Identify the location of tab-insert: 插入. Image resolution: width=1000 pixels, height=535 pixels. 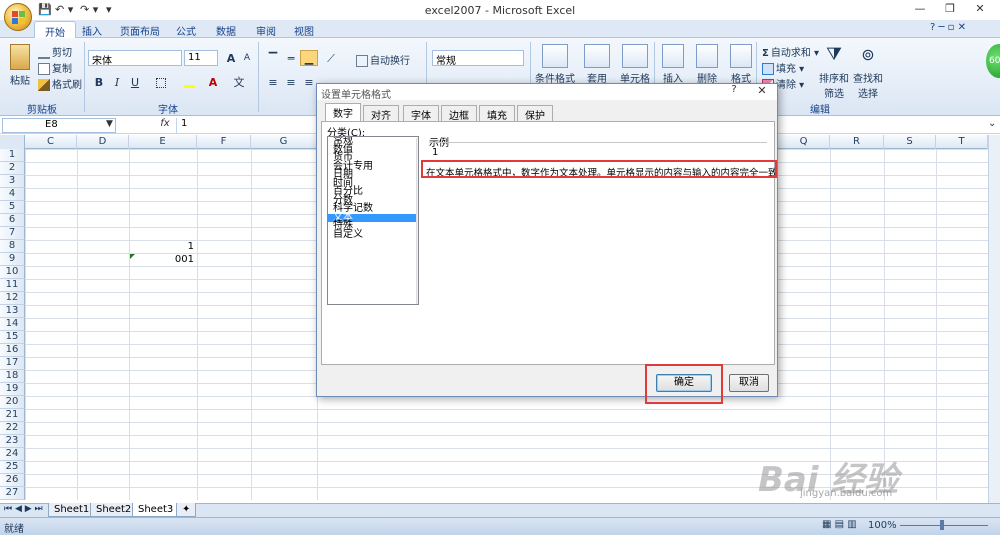
(92, 29).